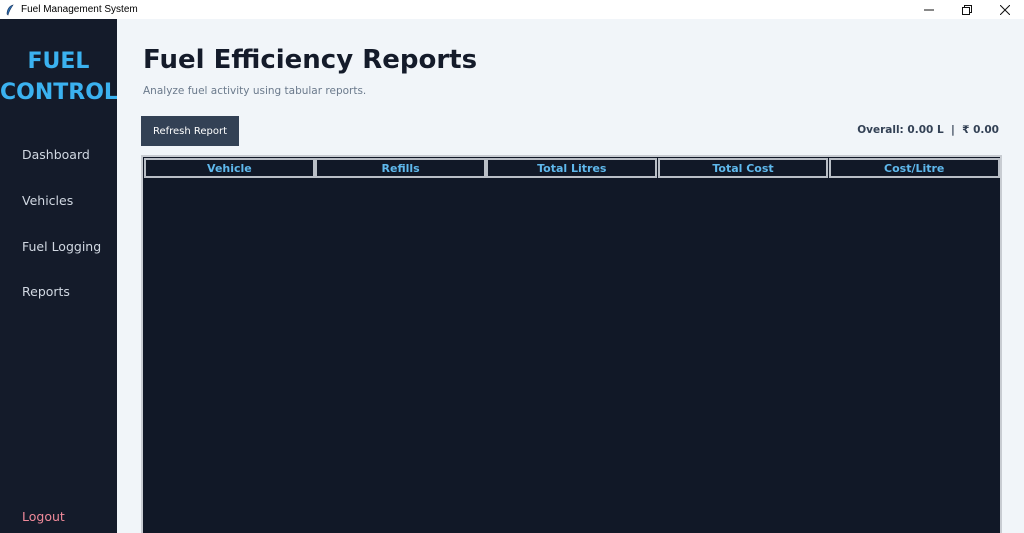 The width and height of the screenshot is (1024, 533). Describe the element at coordinates (929, 9) in the screenshot. I see `minimize-icon` at that location.